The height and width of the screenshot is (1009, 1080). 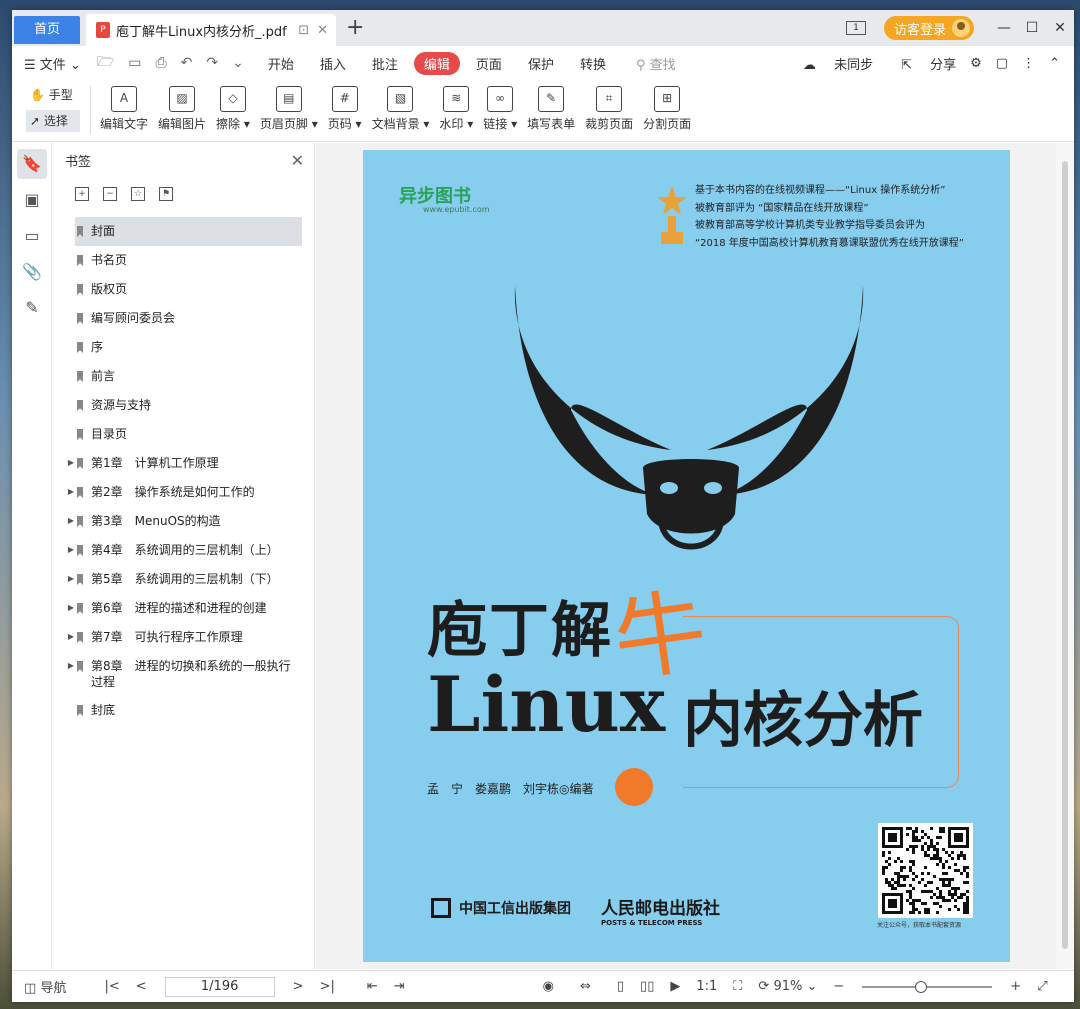 I want to click on share-button: ⇱ 分享, so click(x=921, y=63).